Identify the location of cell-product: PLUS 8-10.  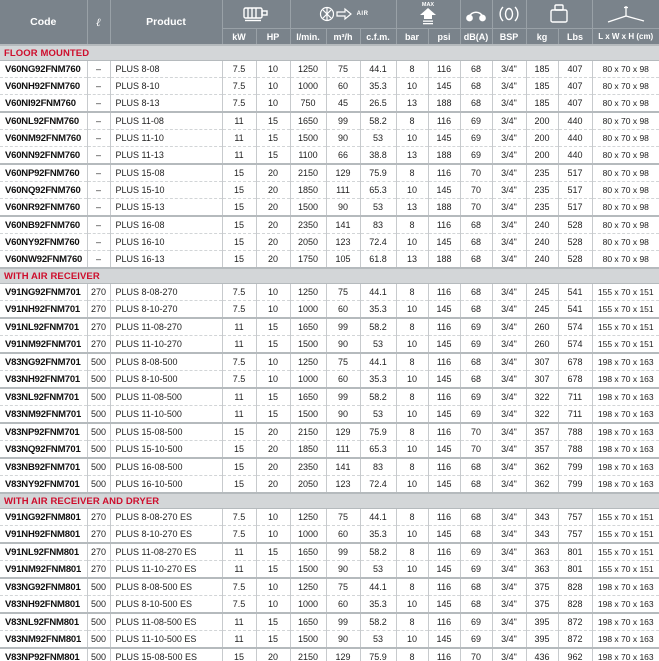
(165, 86).